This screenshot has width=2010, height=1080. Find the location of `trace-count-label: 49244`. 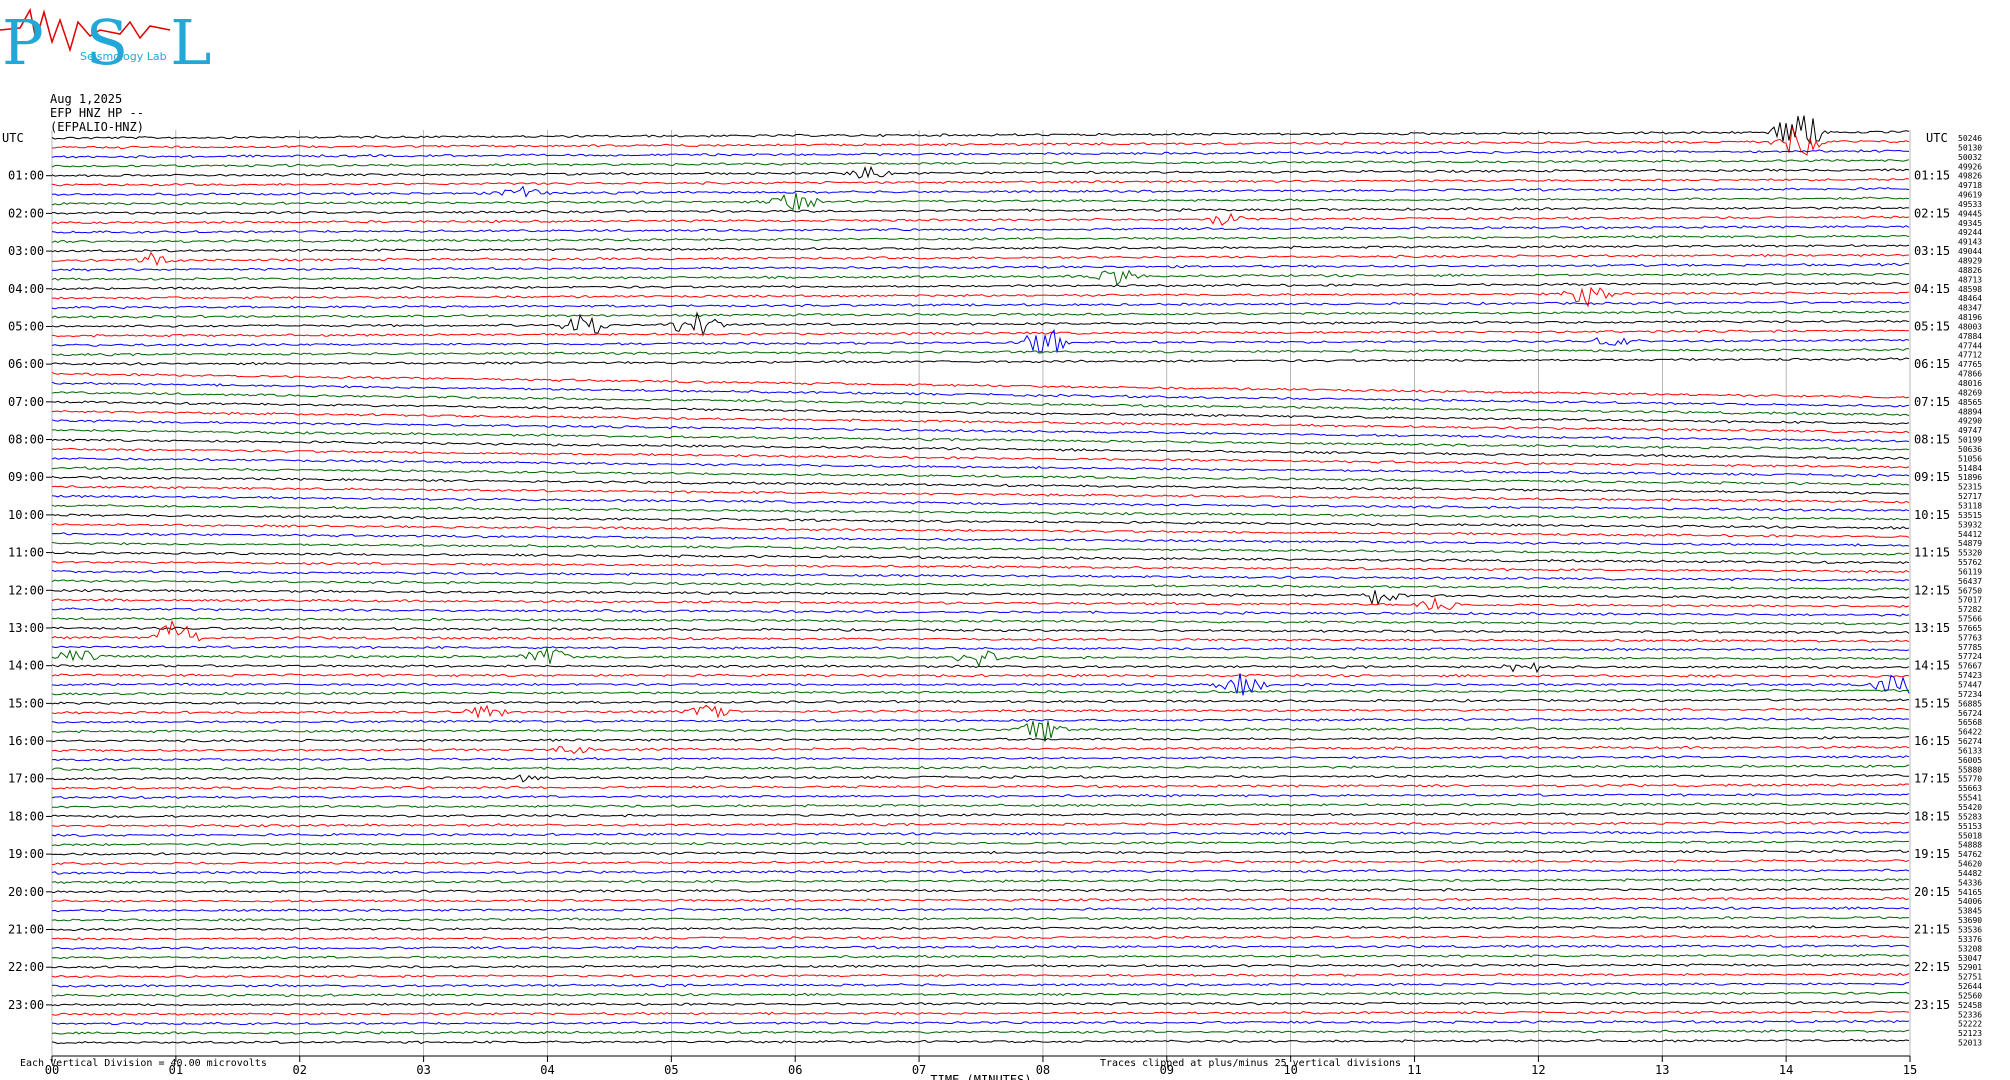

trace-count-label: 49244 is located at coordinates (1970, 232).